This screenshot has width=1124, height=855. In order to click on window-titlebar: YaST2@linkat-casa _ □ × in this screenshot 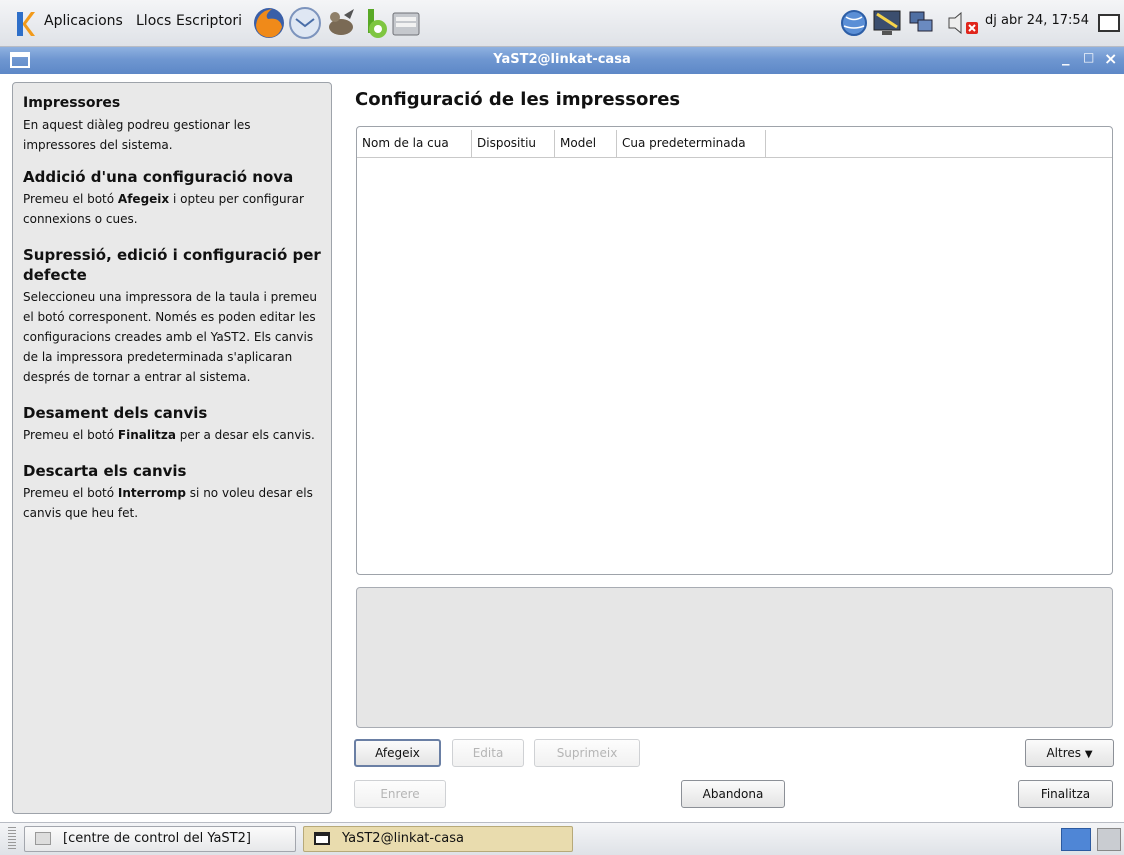, I will do `click(562, 60)`.